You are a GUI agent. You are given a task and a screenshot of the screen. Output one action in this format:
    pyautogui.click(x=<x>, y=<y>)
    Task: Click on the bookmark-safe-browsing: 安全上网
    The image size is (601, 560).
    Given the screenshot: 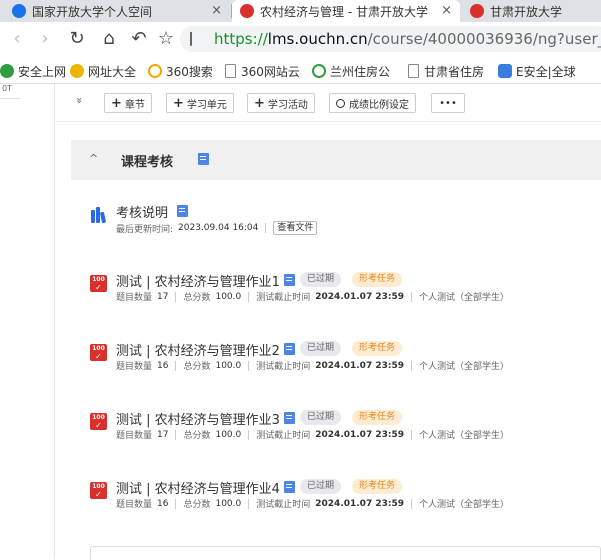 What is the action you would take?
    pyautogui.click(x=33, y=71)
    